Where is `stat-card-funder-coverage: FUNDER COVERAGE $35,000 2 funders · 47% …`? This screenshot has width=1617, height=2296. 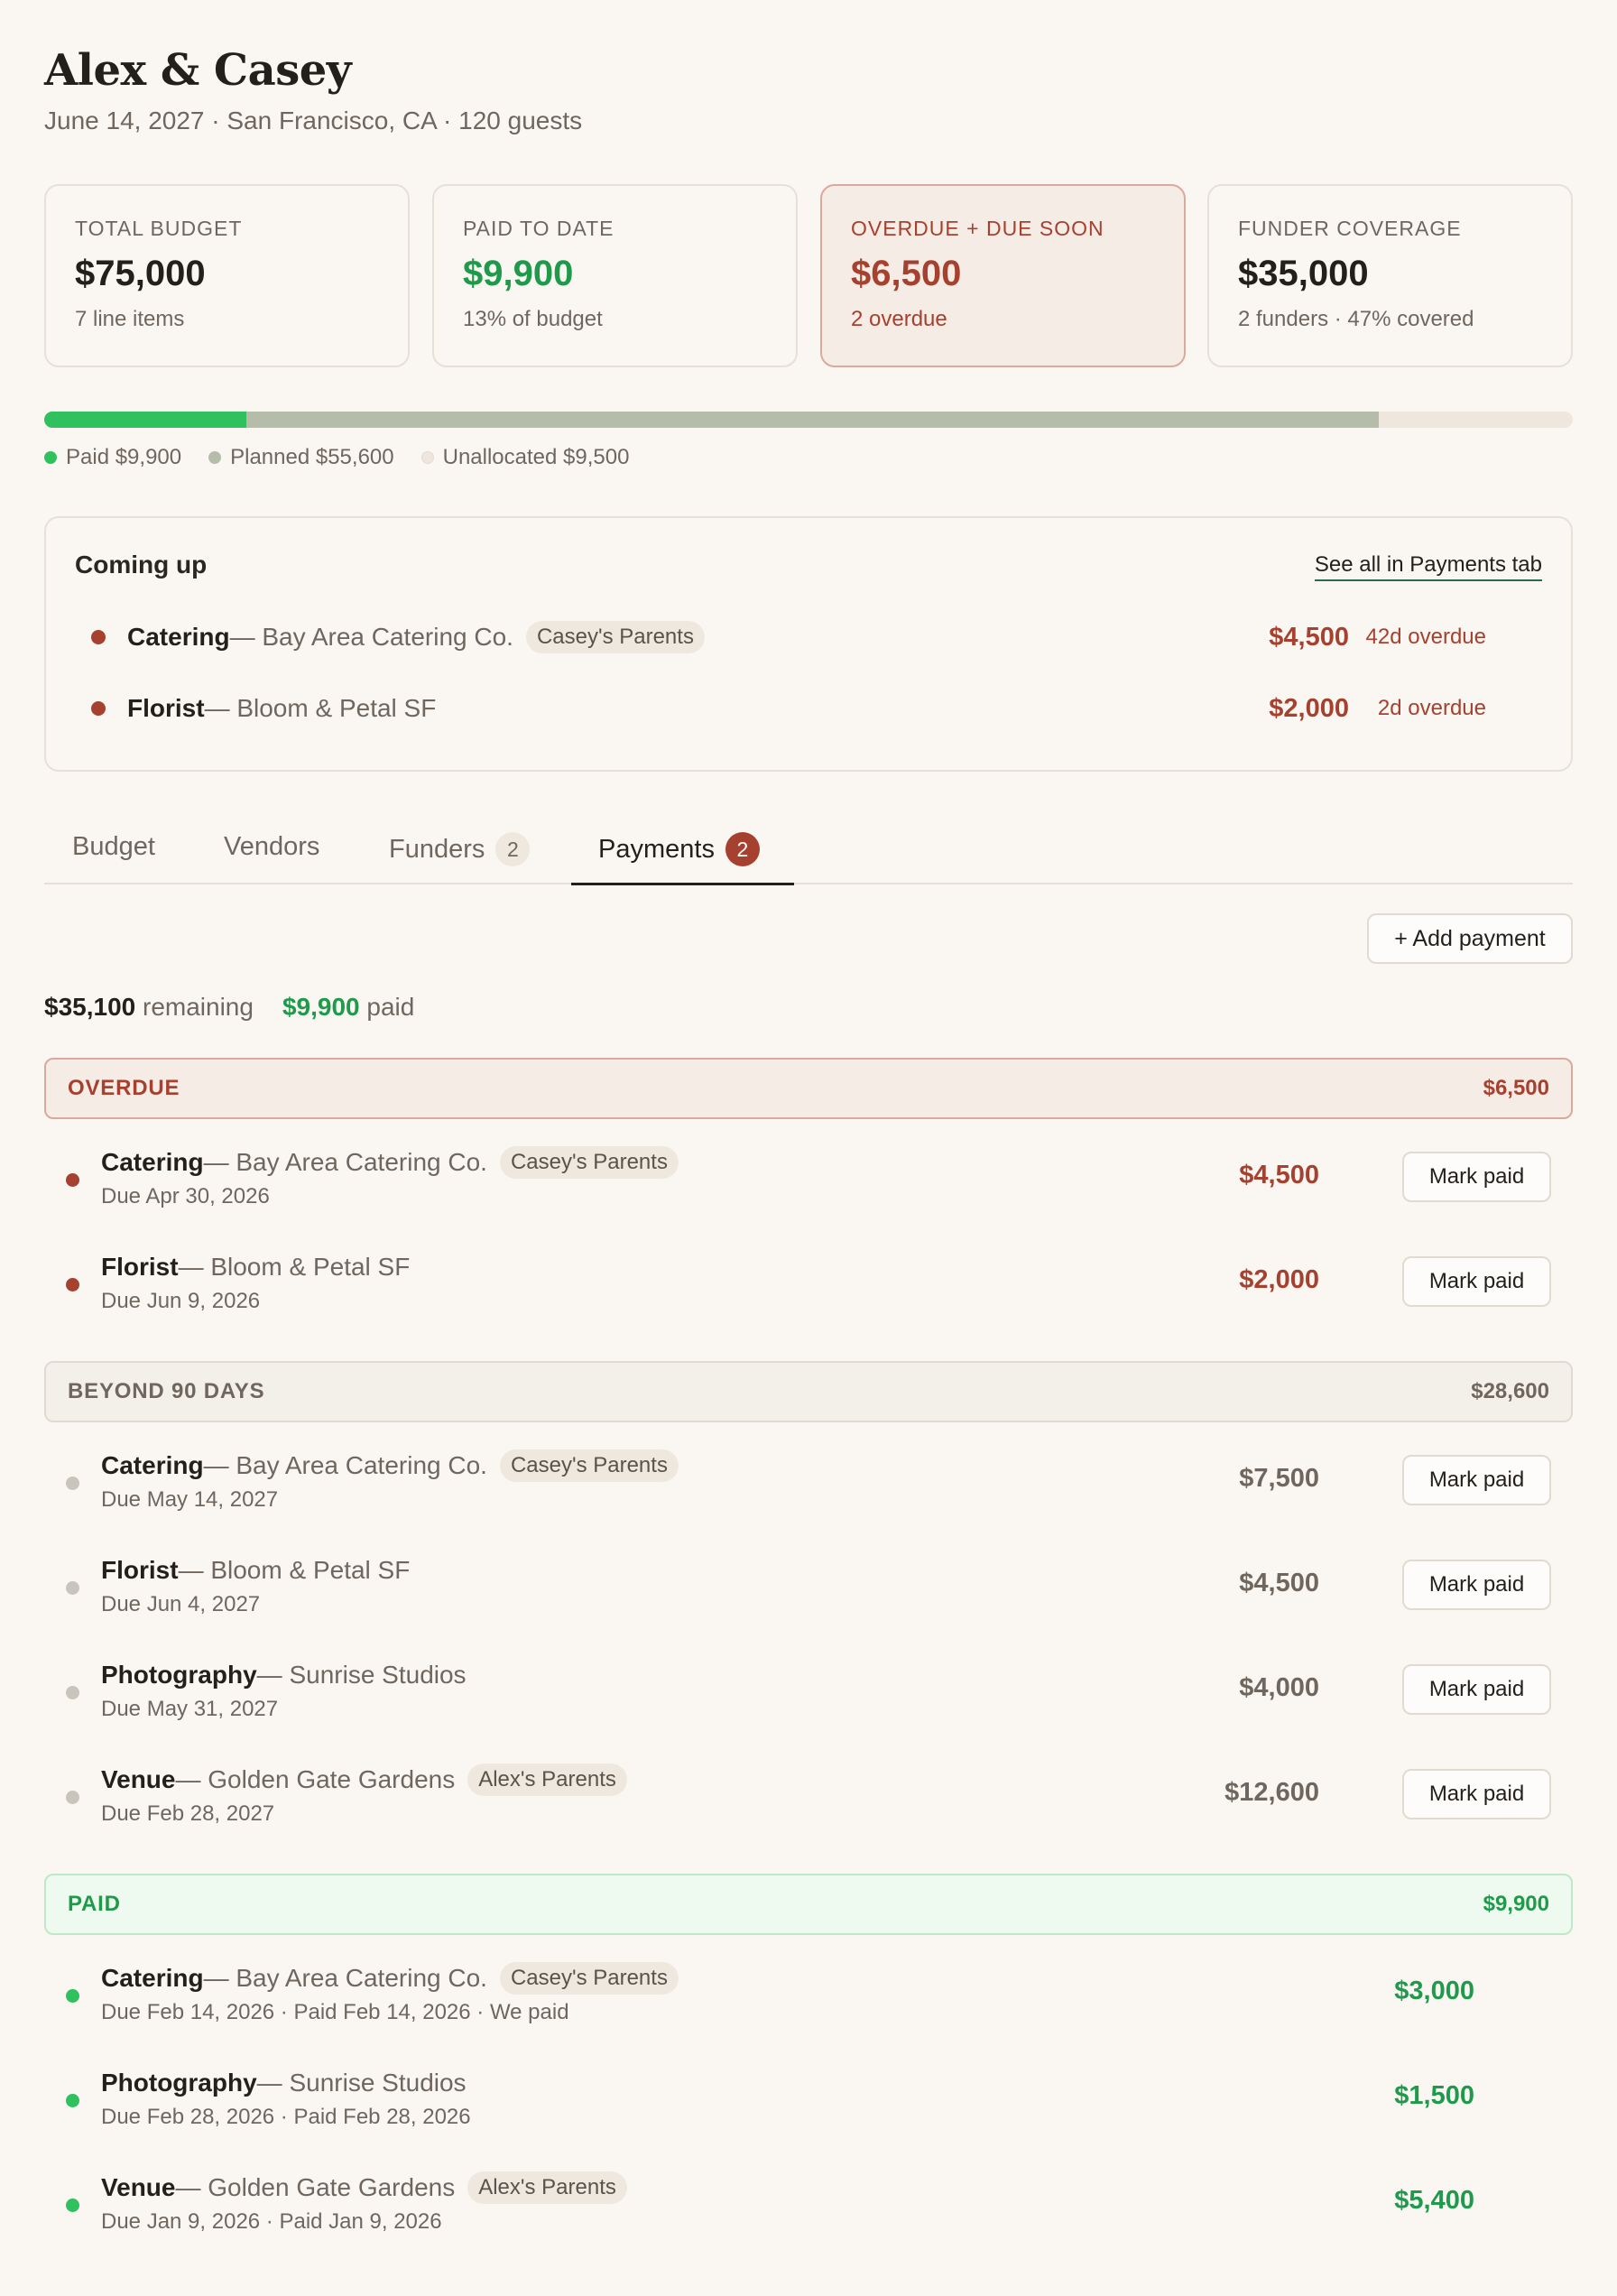
stat-card-funder-coverage: FUNDER COVERAGE $35,000 2 funders · 47% … is located at coordinates (1390, 275).